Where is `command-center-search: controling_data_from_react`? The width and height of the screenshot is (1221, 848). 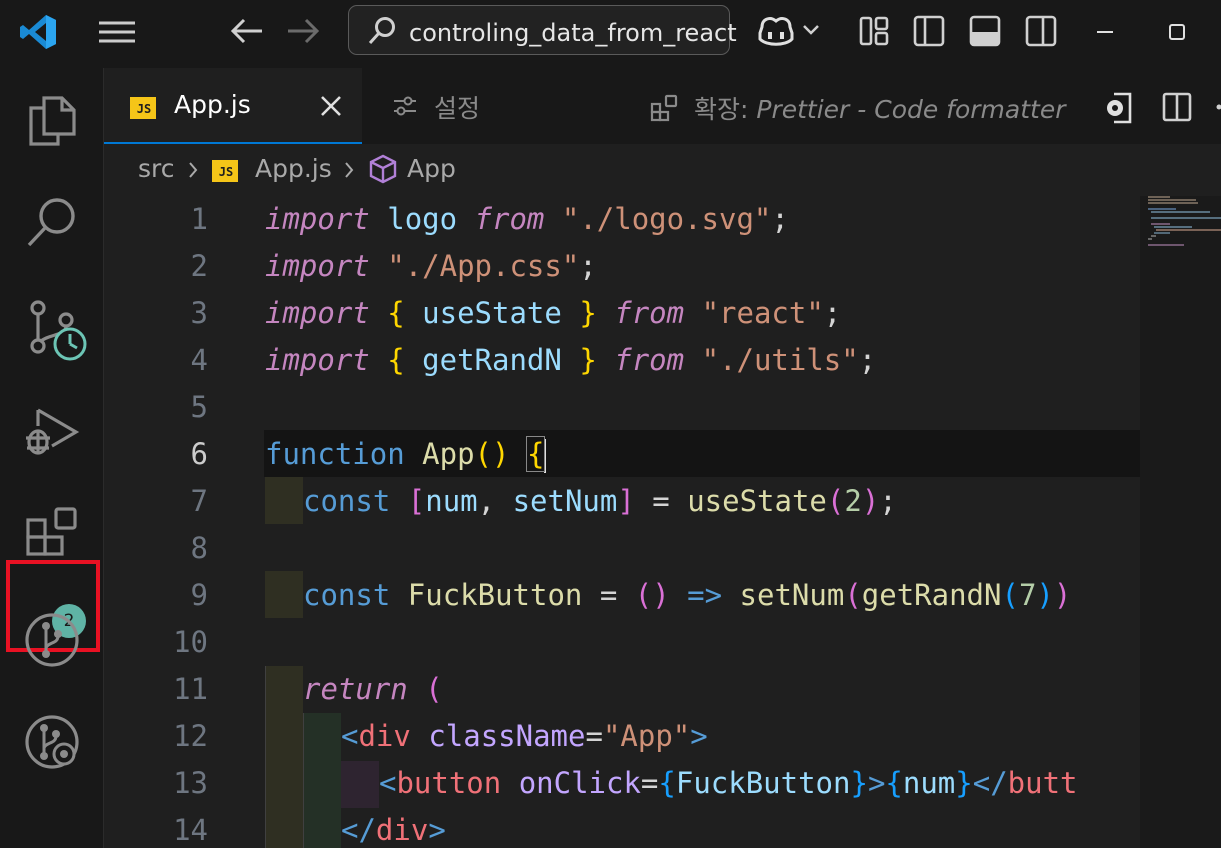
command-center-search: controling_data_from_react is located at coordinates (542, 30).